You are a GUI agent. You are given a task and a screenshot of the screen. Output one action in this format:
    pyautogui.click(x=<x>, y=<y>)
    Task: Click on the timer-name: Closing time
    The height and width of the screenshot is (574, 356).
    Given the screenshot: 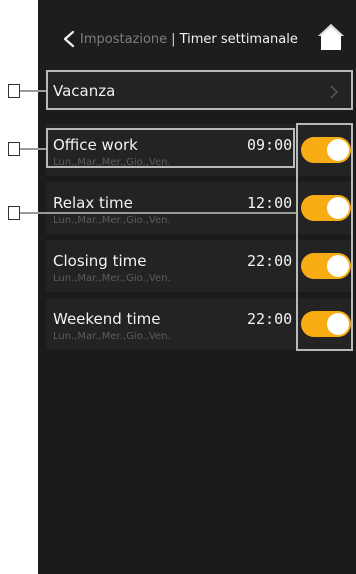 What is the action you would take?
    pyautogui.click(x=100, y=261)
    